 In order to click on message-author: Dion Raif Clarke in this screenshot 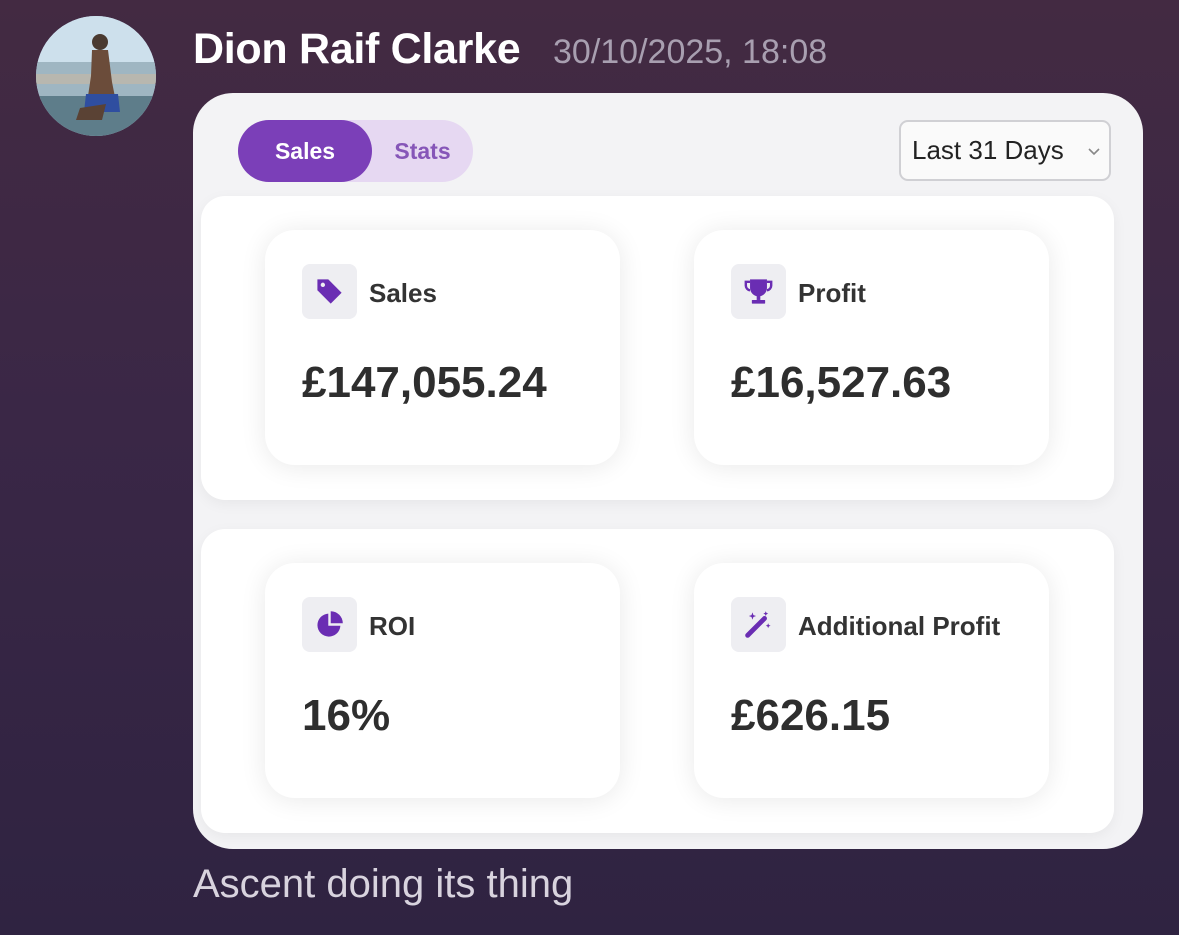, I will do `click(357, 49)`.